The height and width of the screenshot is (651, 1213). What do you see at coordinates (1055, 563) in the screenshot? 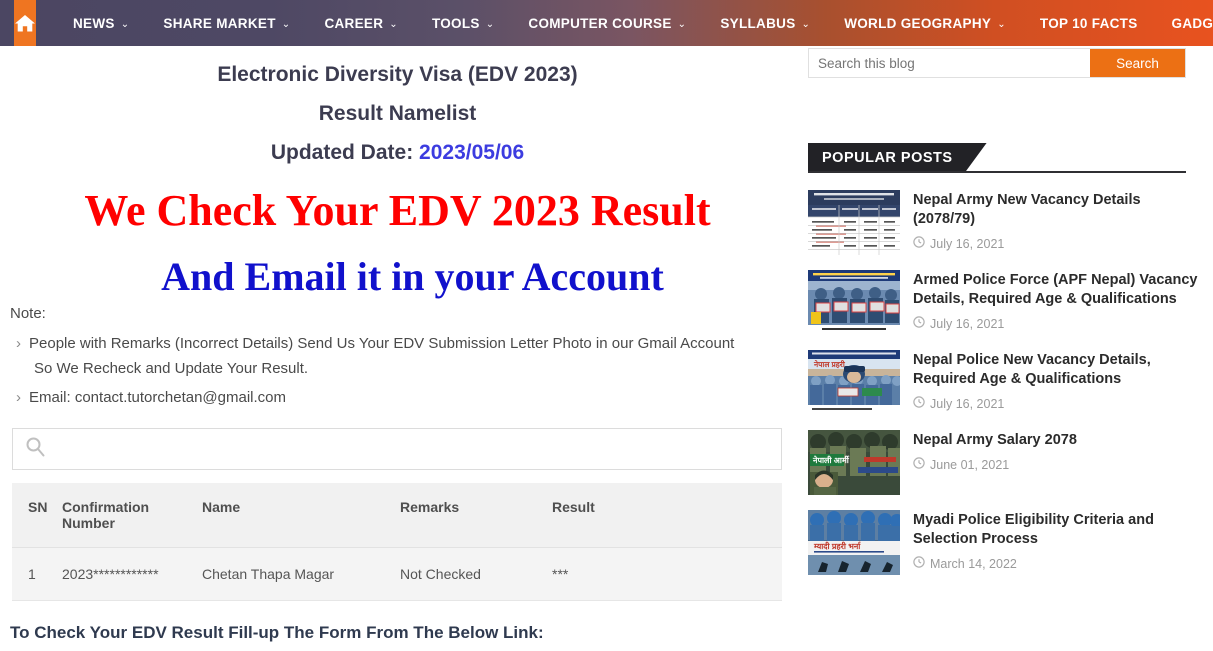
I see `post-date: March 14, 2022` at bounding box center [1055, 563].